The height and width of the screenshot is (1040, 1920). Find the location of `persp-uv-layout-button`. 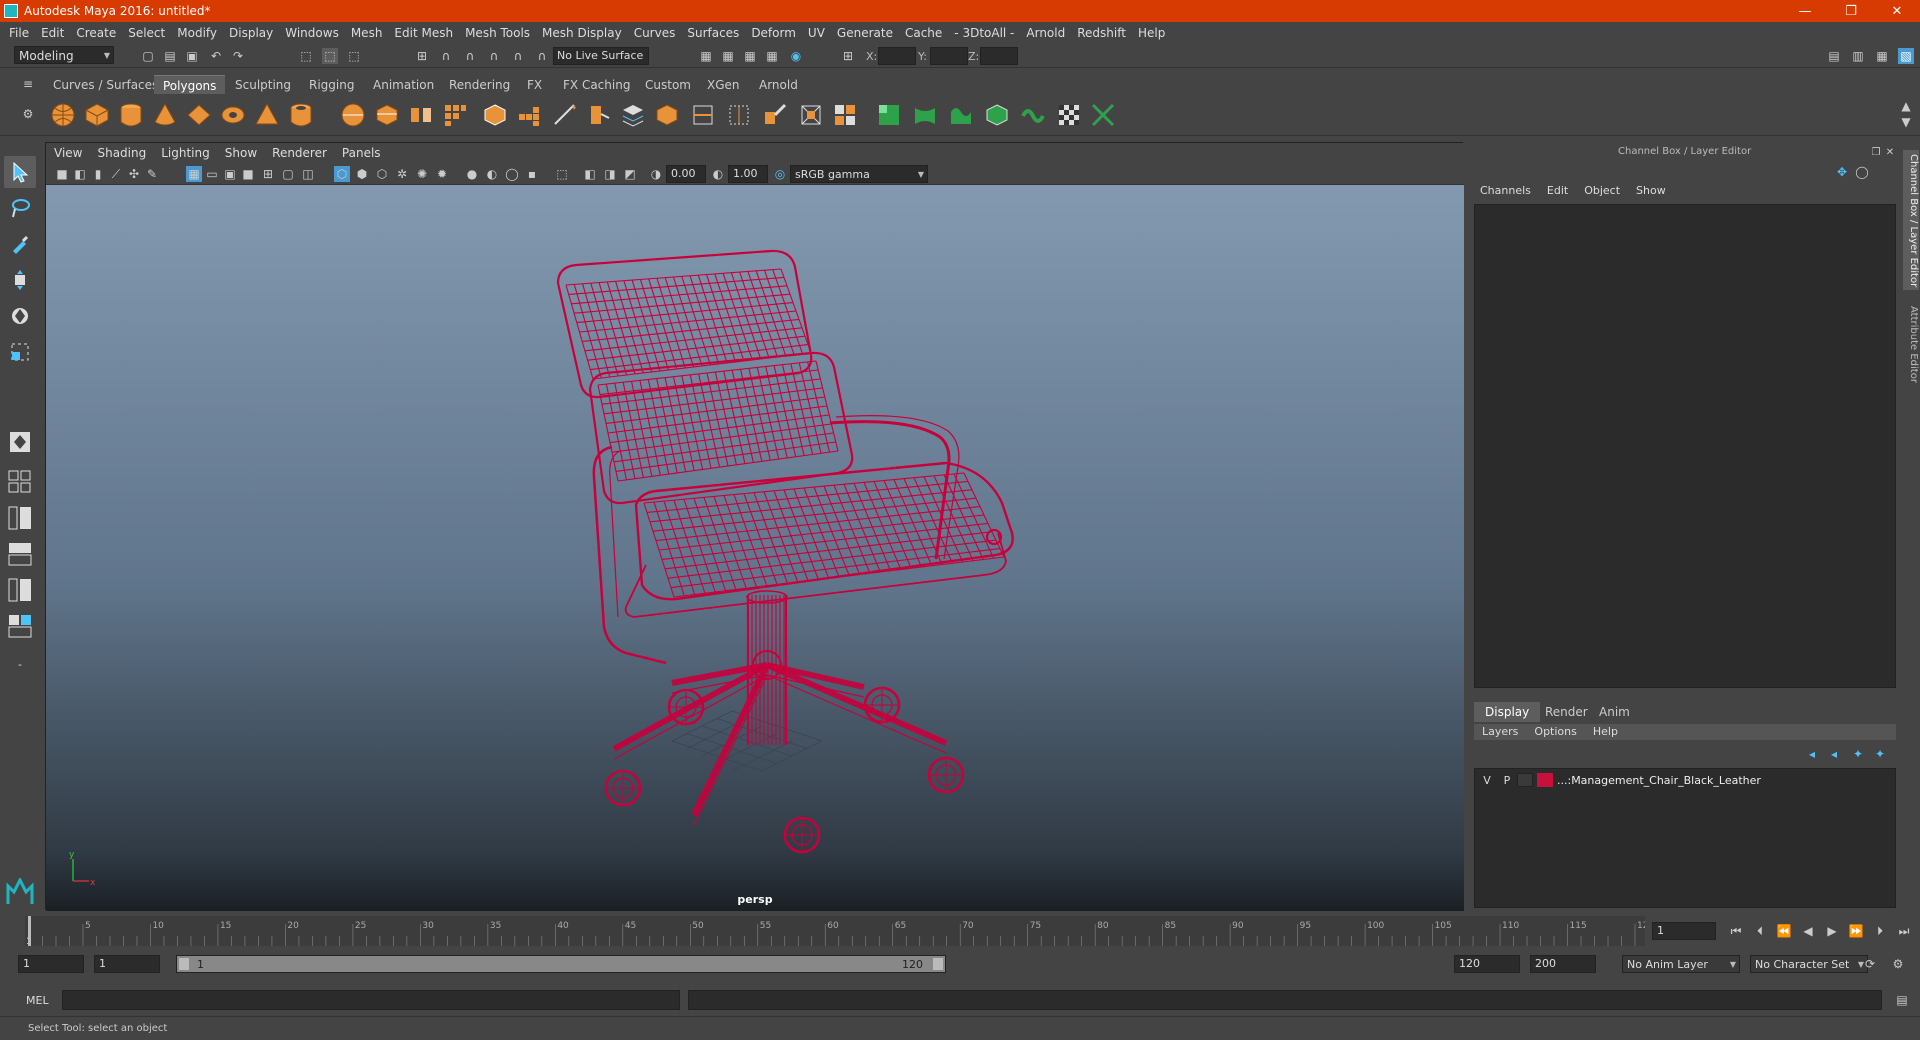

persp-uv-layout-button is located at coordinates (20, 626).